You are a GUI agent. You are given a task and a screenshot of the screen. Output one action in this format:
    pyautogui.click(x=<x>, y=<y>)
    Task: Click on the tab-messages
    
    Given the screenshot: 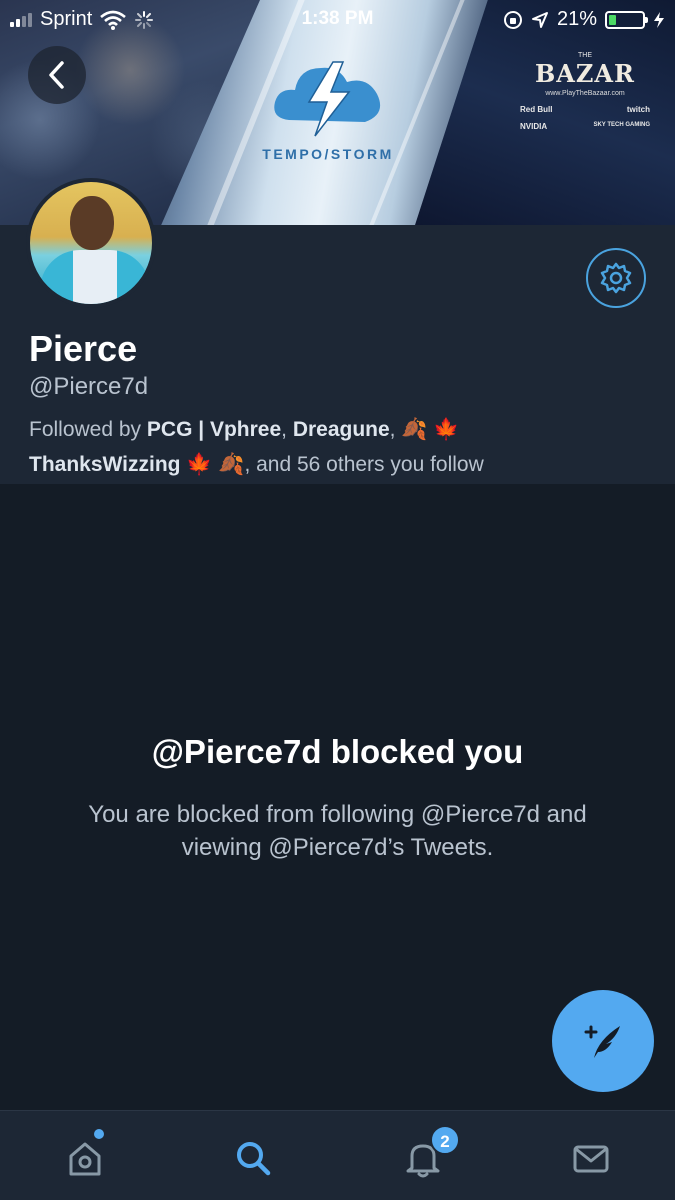 What is the action you would take?
    pyautogui.click(x=591, y=1158)
    